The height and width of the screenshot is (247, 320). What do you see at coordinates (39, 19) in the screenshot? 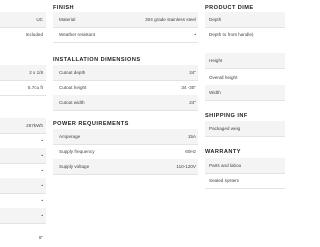
I see `spec-value: UC` at bounding box center [39, 19].